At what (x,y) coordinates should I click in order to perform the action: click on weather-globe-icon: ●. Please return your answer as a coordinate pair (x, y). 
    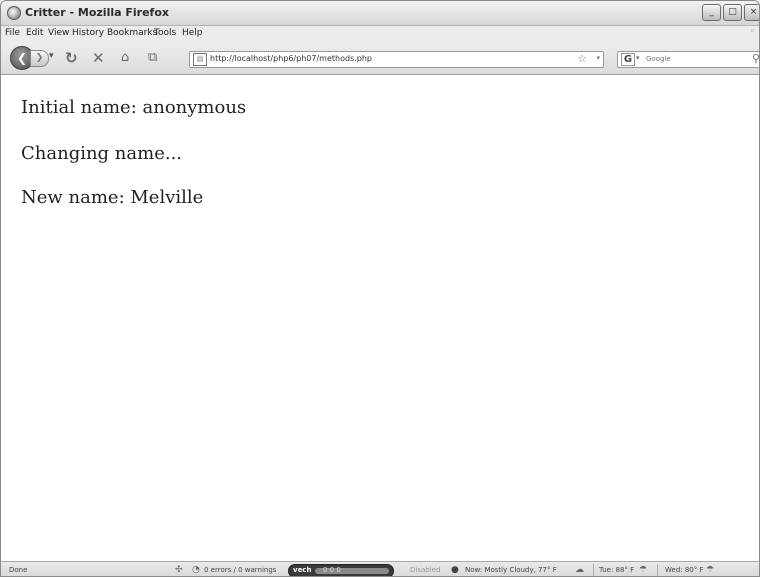
    Looking at the image, I should click on (455, 570).